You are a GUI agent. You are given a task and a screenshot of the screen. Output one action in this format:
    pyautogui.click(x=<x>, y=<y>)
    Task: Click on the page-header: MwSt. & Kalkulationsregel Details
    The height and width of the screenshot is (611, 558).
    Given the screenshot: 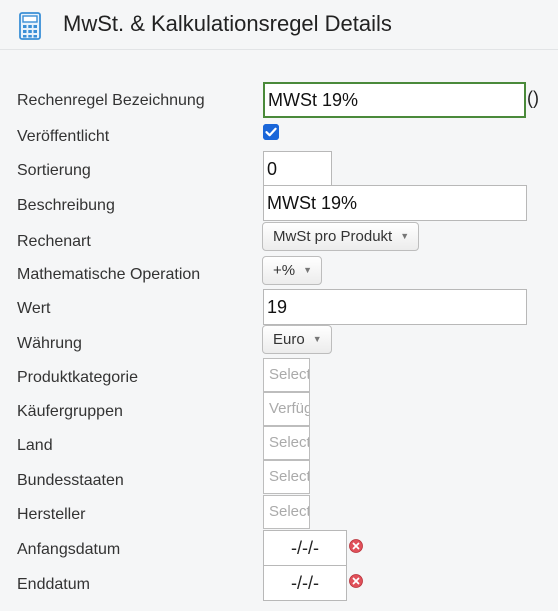 What is the action you would take?
    pyautogui.click(x=279, y=25)
    